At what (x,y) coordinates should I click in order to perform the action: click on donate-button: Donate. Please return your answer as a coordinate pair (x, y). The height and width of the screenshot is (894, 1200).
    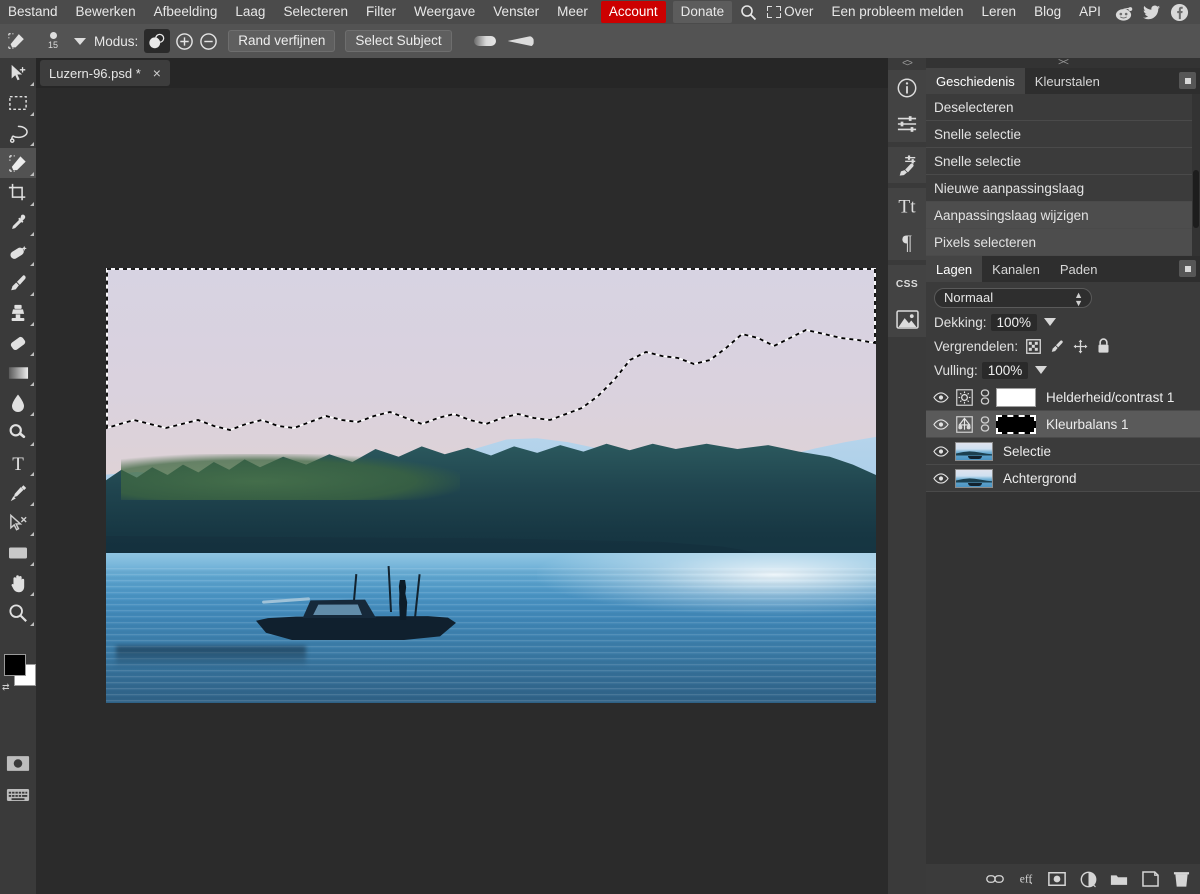
    Looking at the image, I should click on (702, 12).